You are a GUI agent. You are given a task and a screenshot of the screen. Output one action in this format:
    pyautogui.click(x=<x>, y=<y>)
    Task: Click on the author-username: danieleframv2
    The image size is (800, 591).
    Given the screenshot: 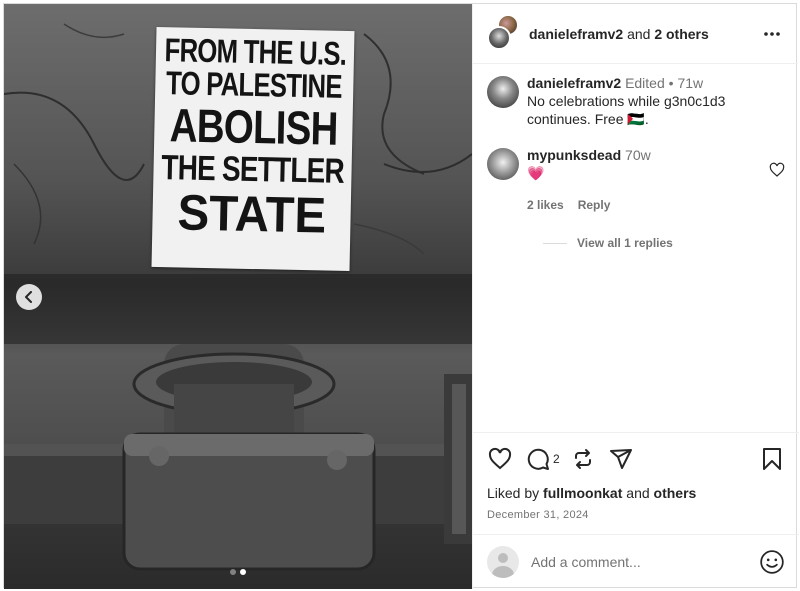 What is the action you would take?
    pyautogui.click(x=576, y=34)
    